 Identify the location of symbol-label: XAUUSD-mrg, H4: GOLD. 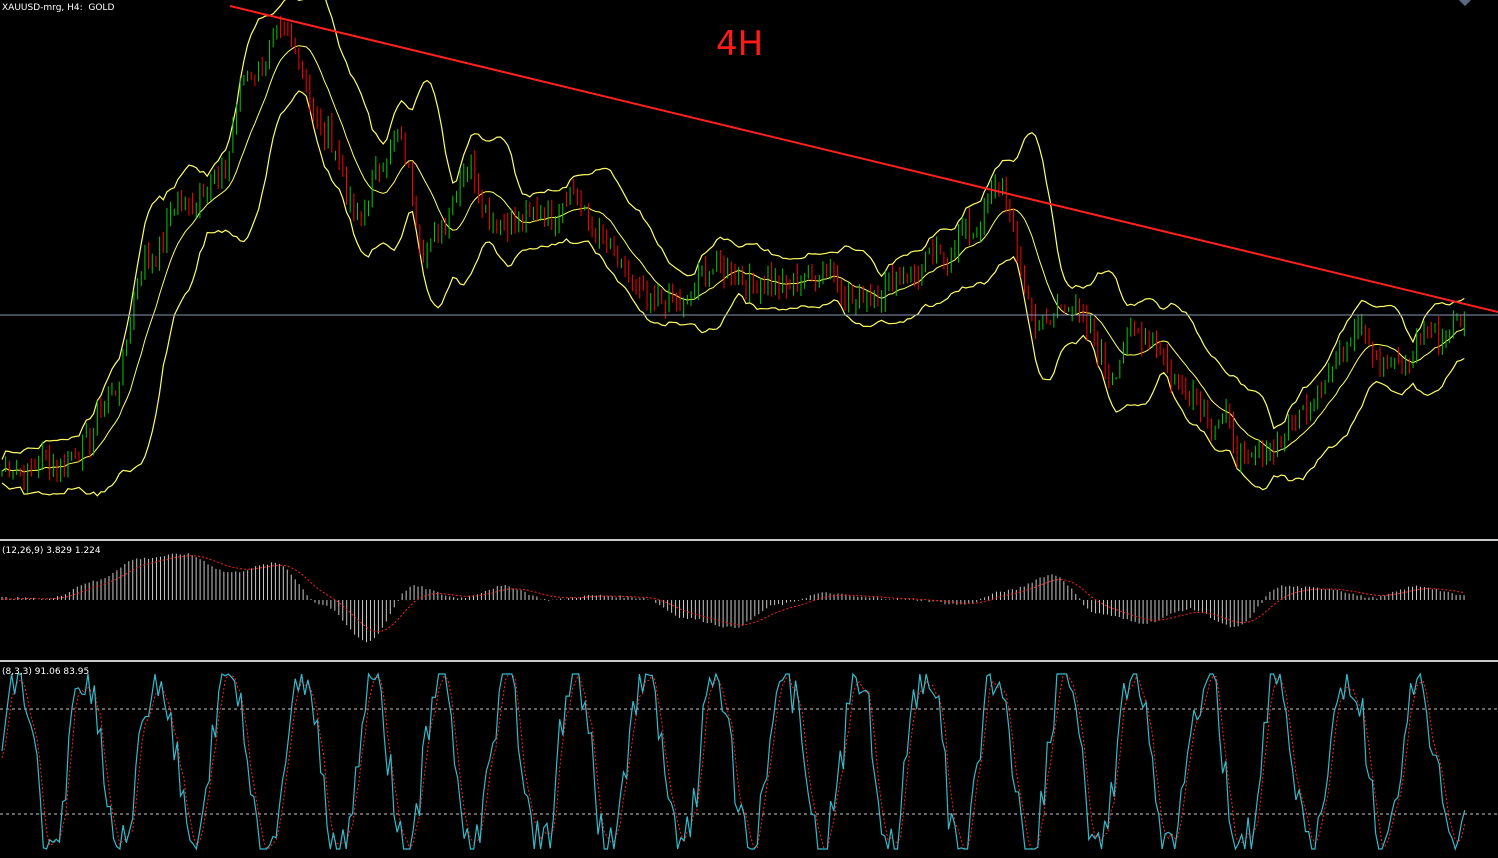
(58, 8).